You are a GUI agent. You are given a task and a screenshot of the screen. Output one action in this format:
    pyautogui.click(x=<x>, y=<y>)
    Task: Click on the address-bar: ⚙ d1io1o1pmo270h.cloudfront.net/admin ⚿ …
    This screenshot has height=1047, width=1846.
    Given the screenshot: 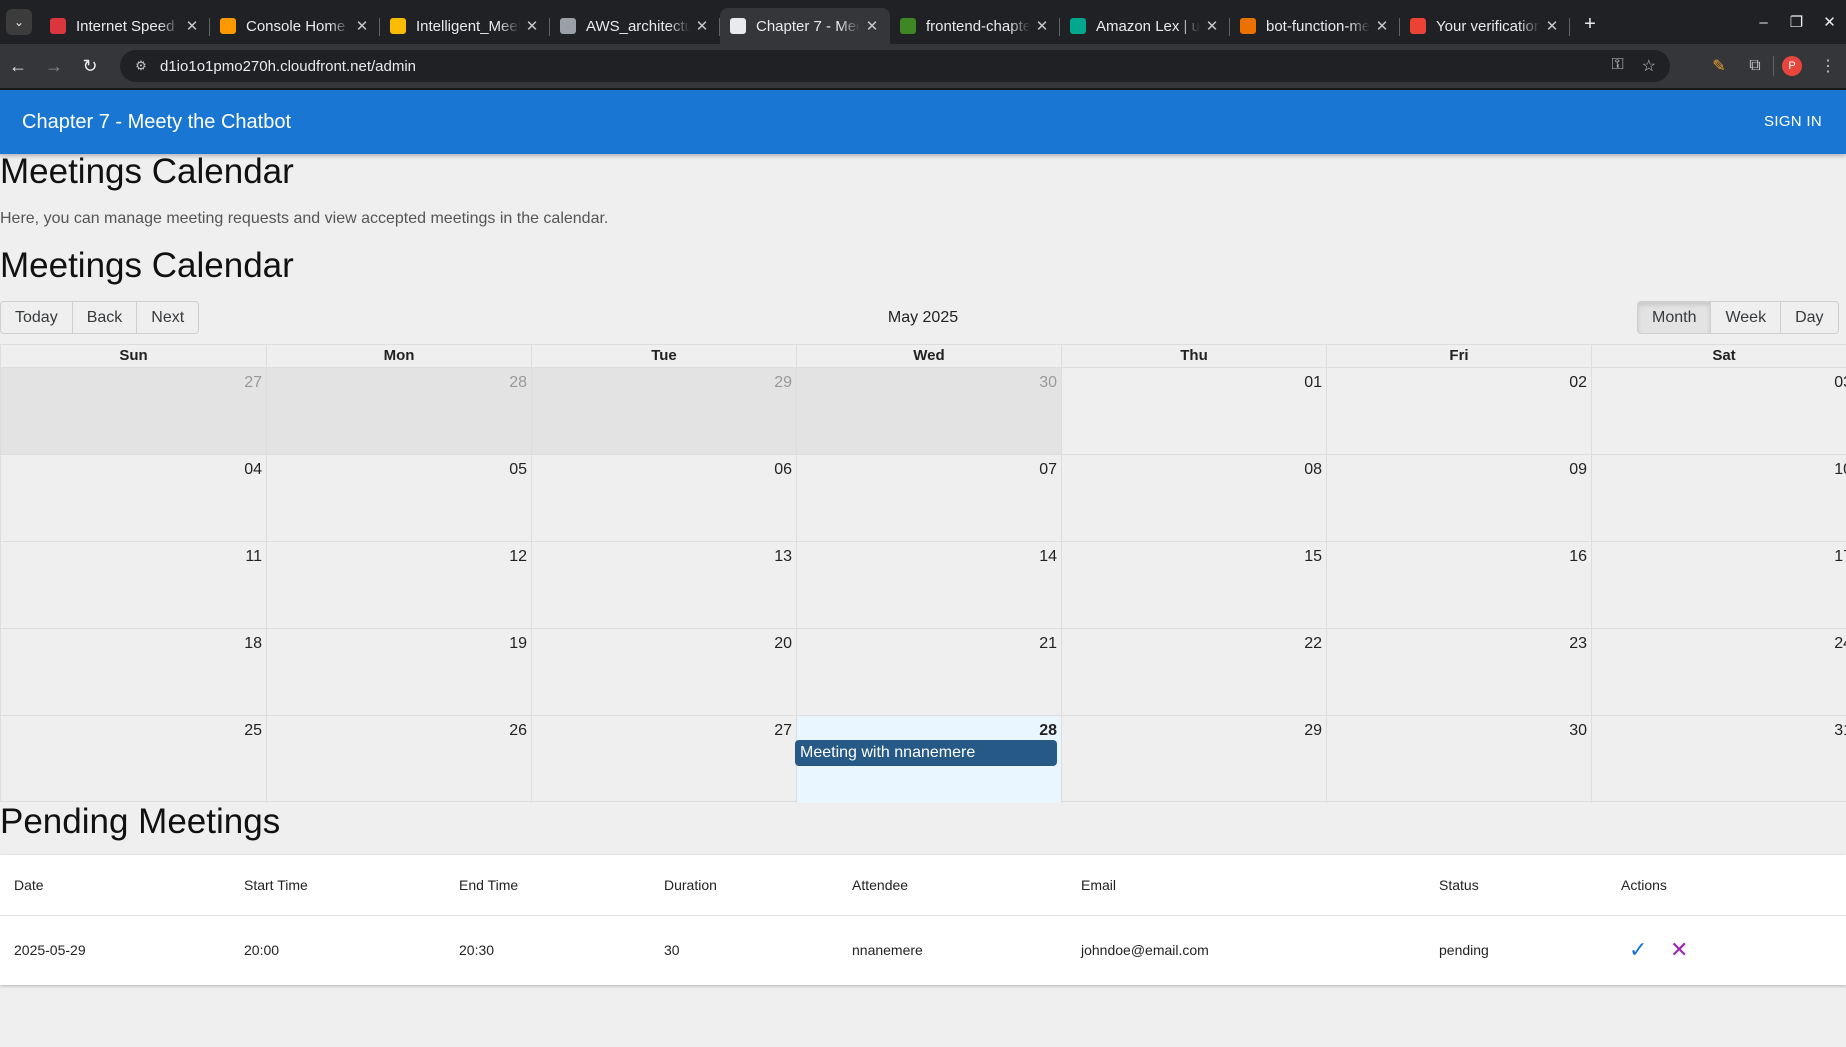 What is the action you would take?
    pyautogui.click(x=895, y=66)
    